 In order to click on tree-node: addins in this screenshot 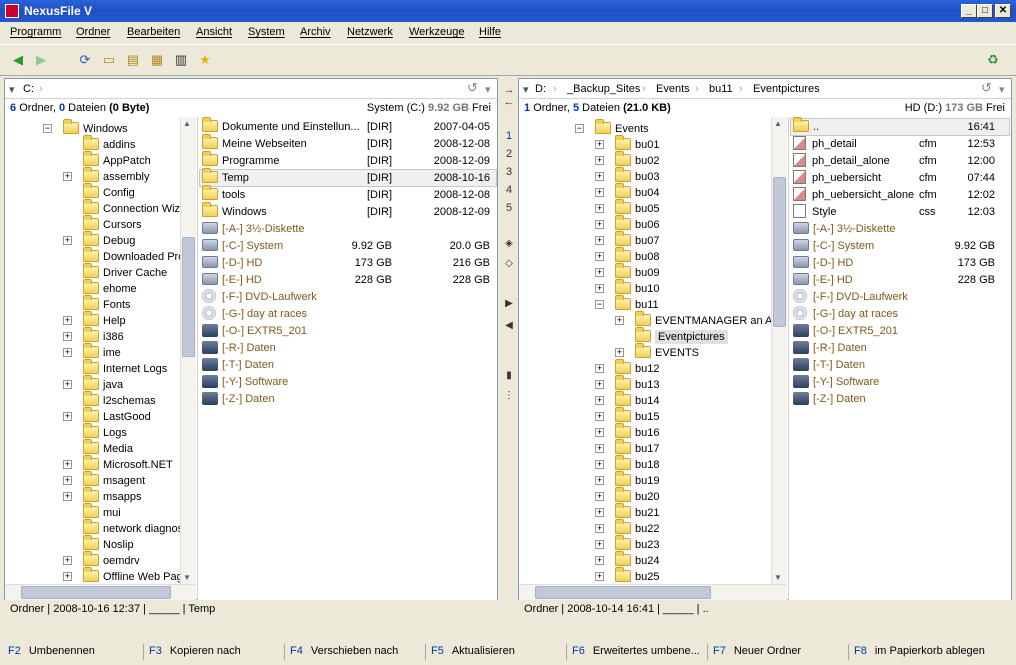, I will do `click(92, 144)`.